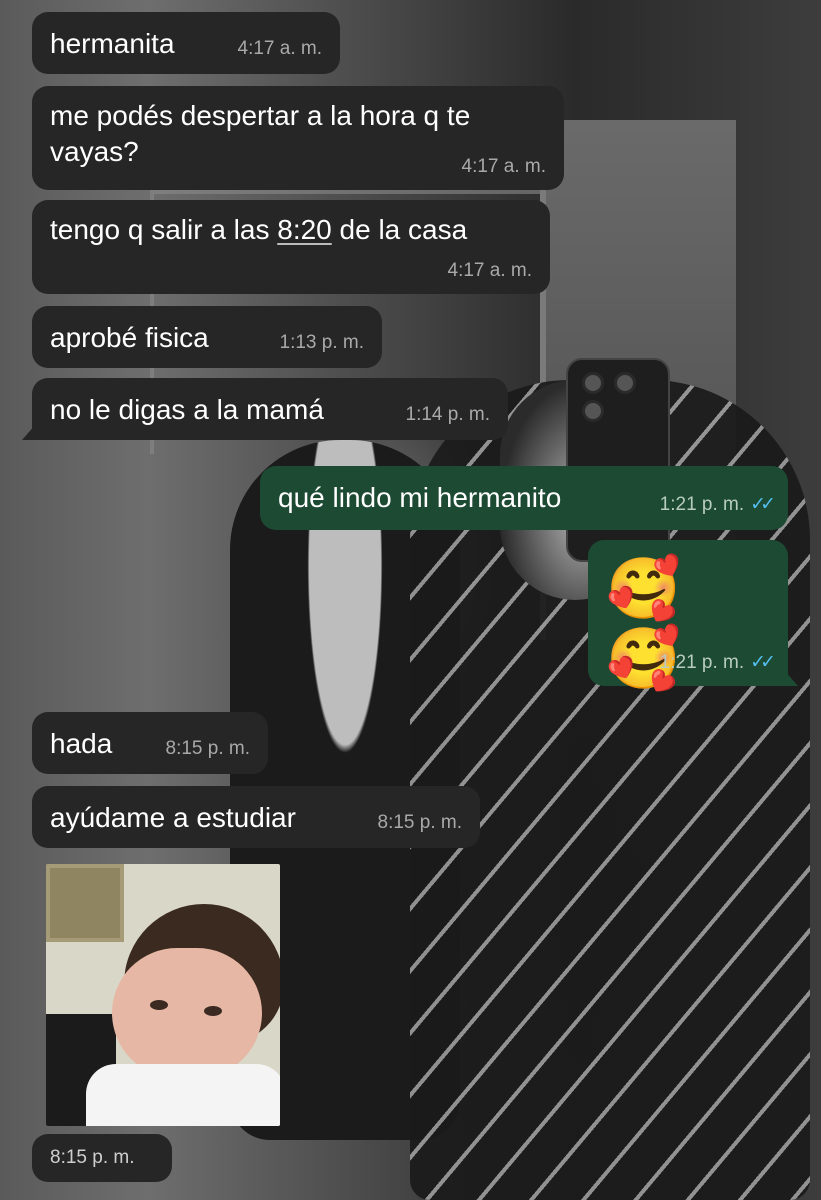 This screenshot has width=821, height=1200. Describe the element at coordinates (186, 43) in the screenshot. I see `incoming-message: hermanita 4:17 a. m.` at that location.